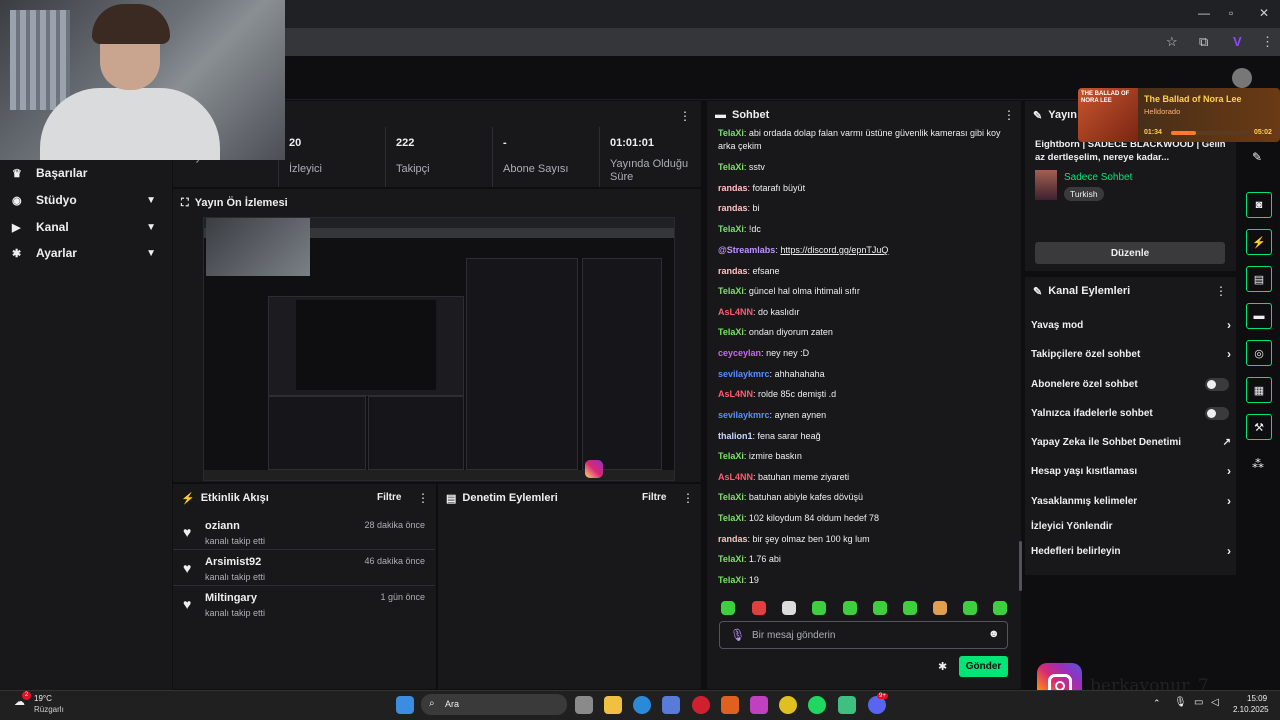 Image resolution: width=1280 pixels, height=720 pixels. What do you see at coordinates (1131, 384) in the screenshot?
I see `channel-action-item: Abonelere özel sohbet` at bounding box center [1131, 384].